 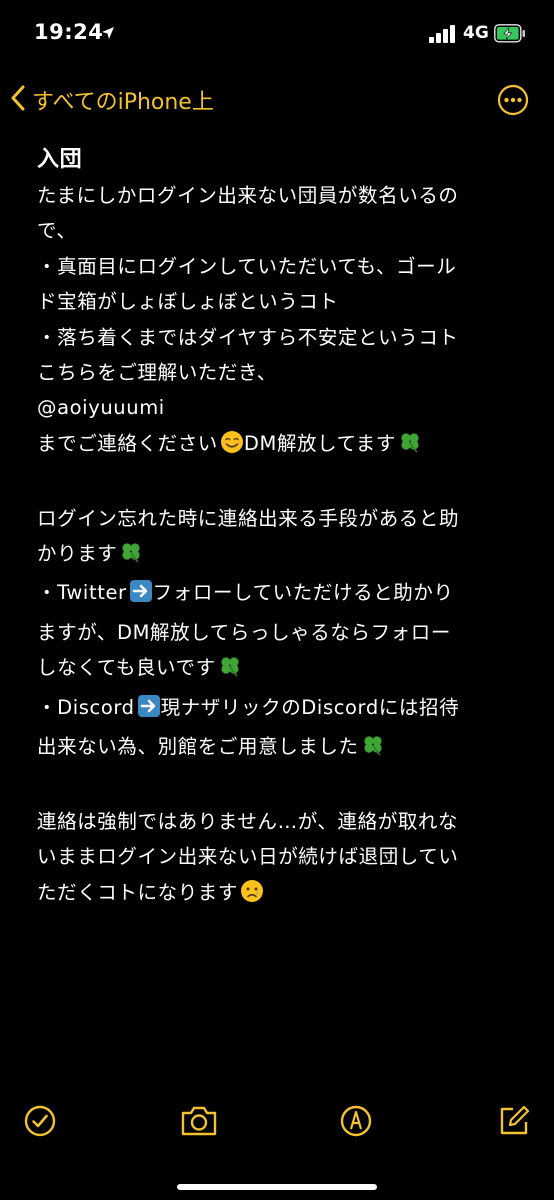 I want to click on note-line: こちらをご理解いただき、, so click(x=157, y=373).